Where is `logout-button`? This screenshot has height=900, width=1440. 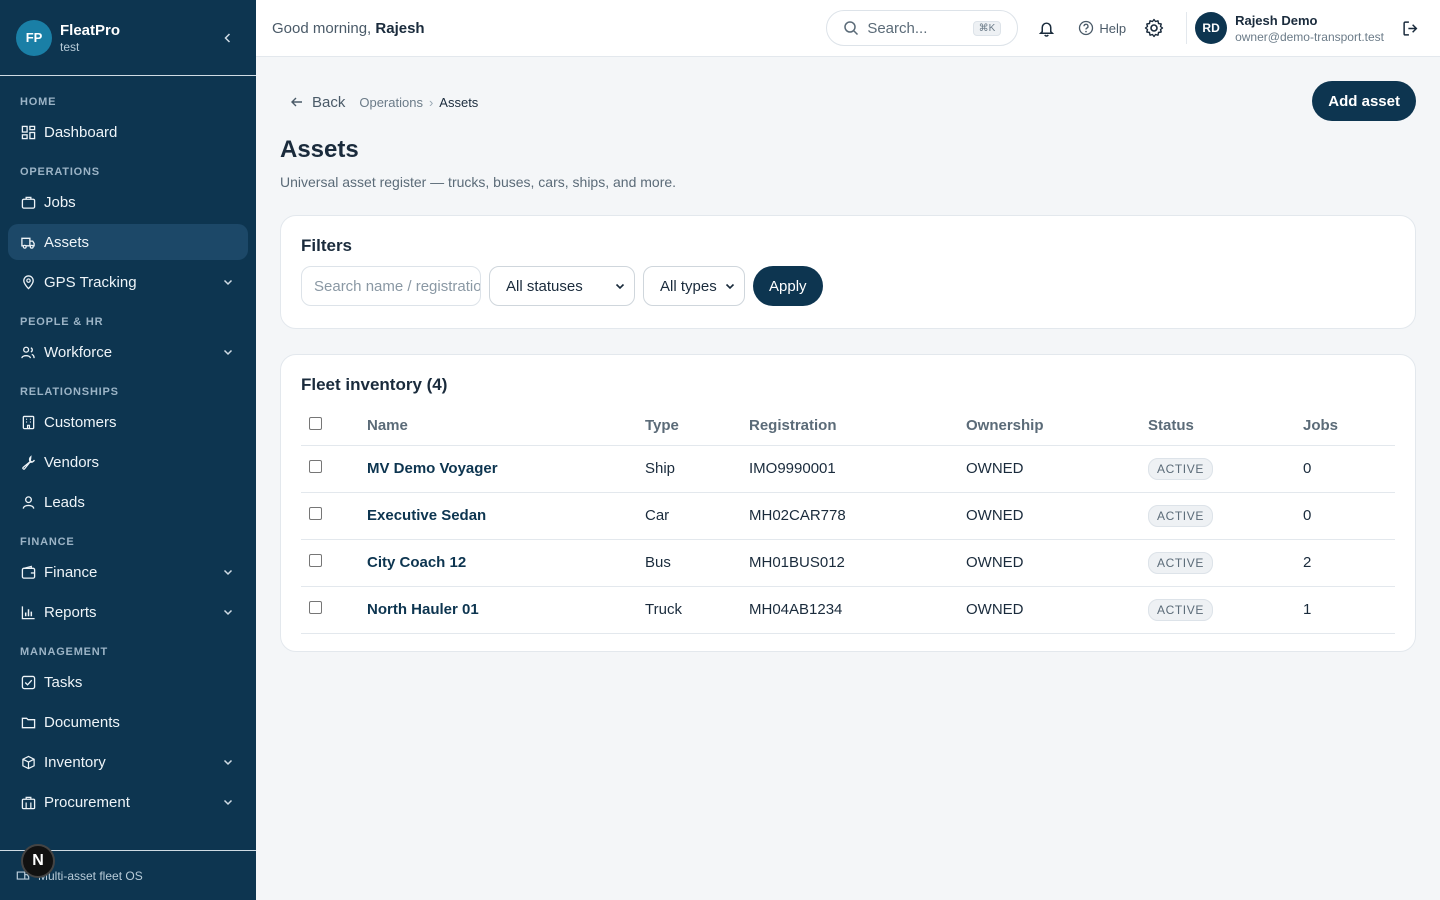
logout-button is located at coordinates (1410, 28).